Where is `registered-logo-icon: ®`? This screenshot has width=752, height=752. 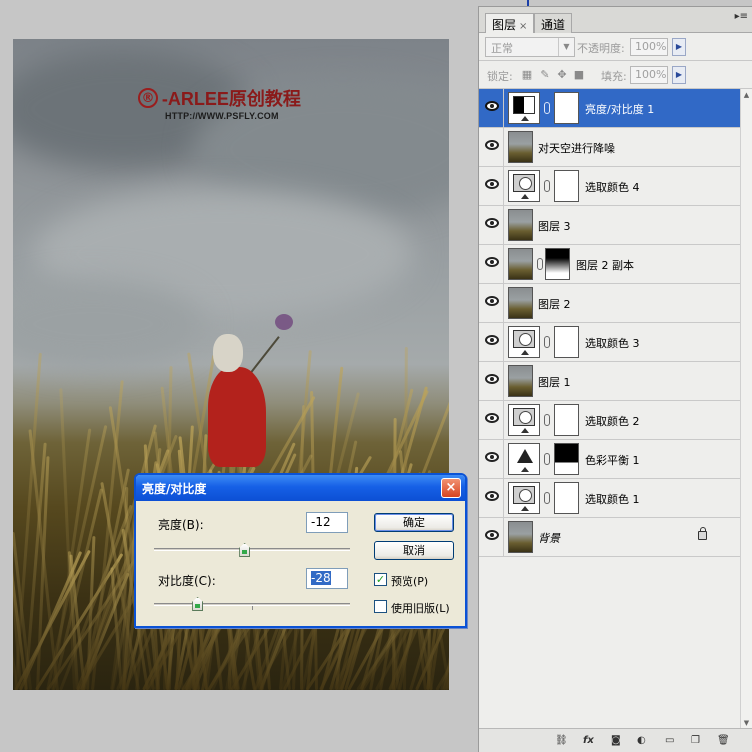
registered-logo-icon: ® is located at coordinates (148, 98).